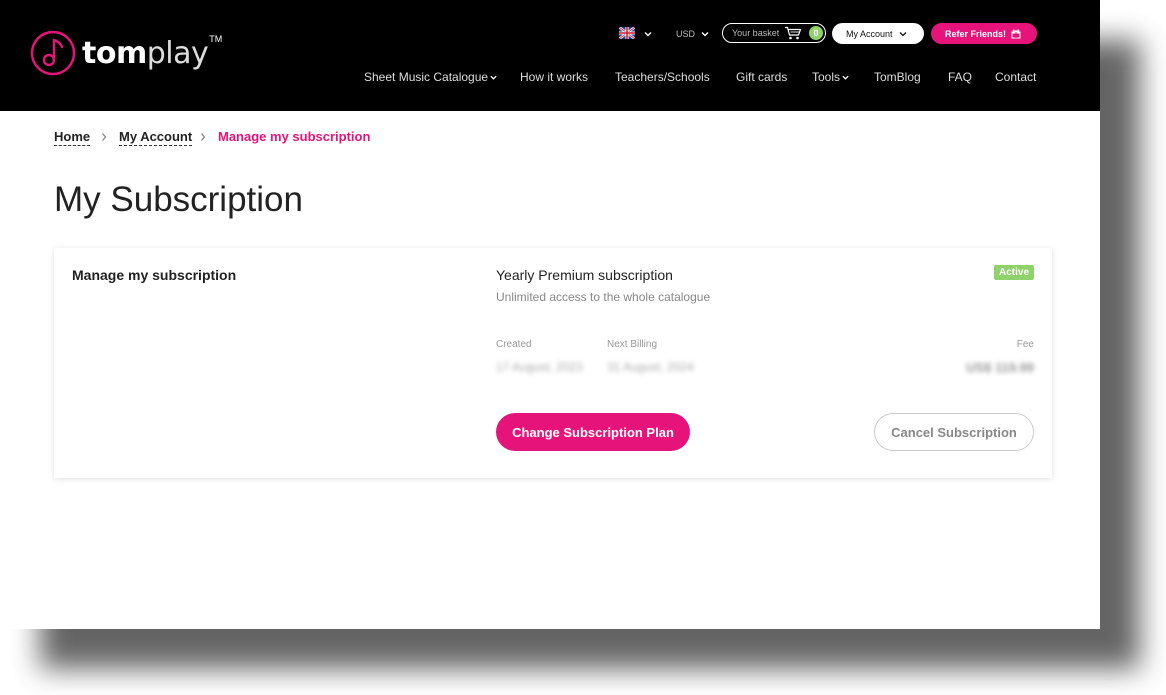 The height and width of the screenshot is (695, 1166). What do you see at coordinates (705, 34) in the screenshot?
I see `currency-chevron-down-icon` at bounding box center [705, 34].